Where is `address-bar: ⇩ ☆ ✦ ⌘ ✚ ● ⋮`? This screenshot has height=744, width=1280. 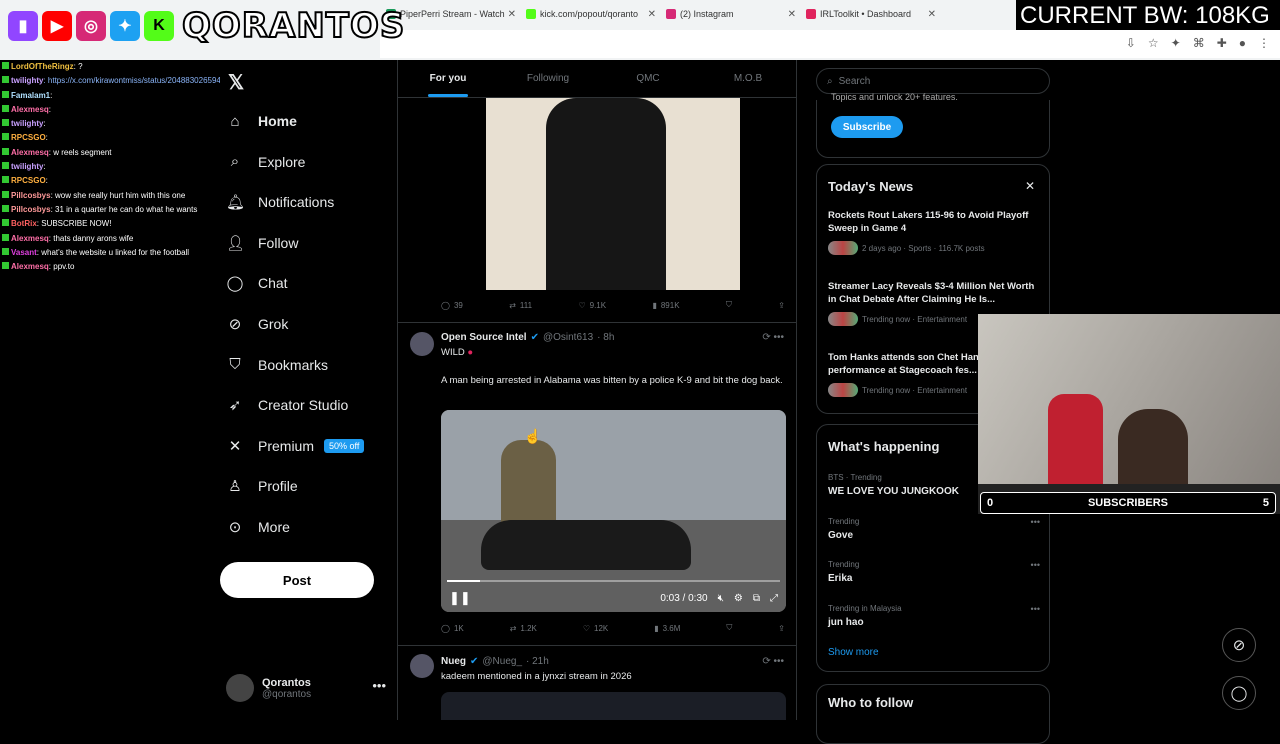 address-bar: ⇩ ☆ ✦ ⌘ ✚ ● ⋮ is located at coordinates (830, 44).